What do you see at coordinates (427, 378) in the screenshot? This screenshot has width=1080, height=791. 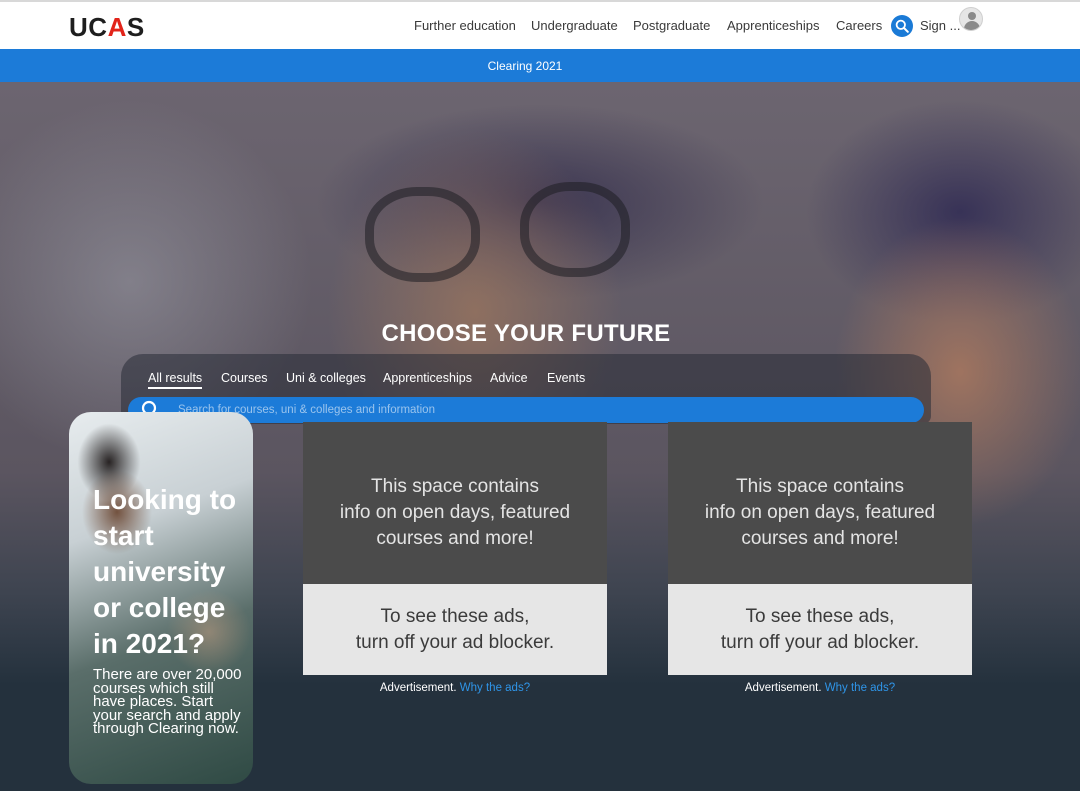 I see `tab-apprenticeships: Apprenticeships` at bounding box center [427, 378].